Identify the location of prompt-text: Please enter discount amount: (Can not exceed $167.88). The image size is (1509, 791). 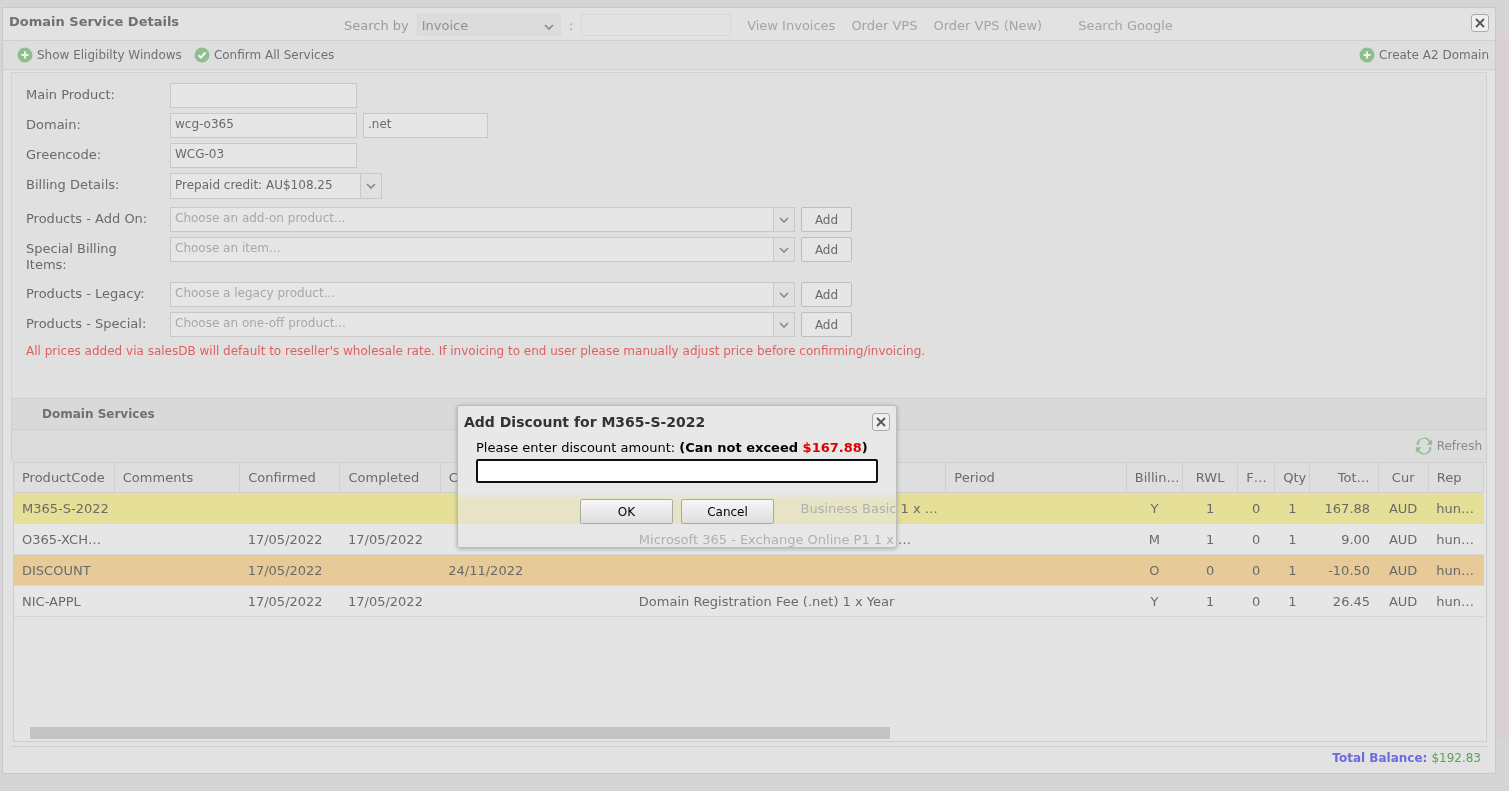
(672, 447).